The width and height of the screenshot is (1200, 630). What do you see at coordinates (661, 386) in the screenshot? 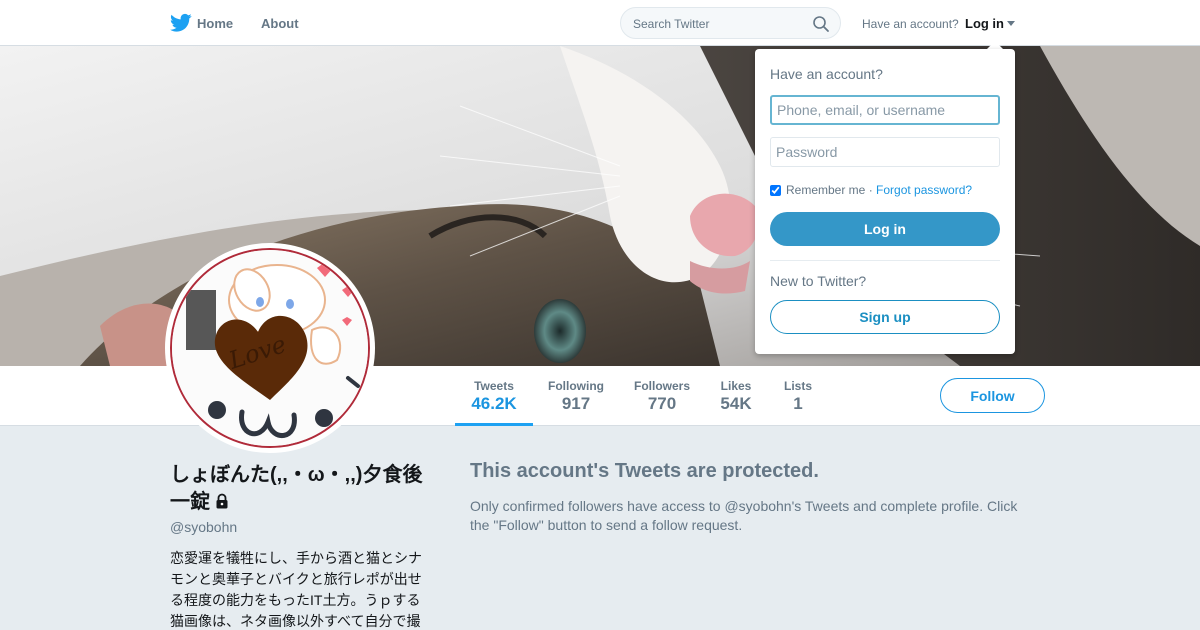
I see `stat-label: Followers` at bounding box center [661, 386].